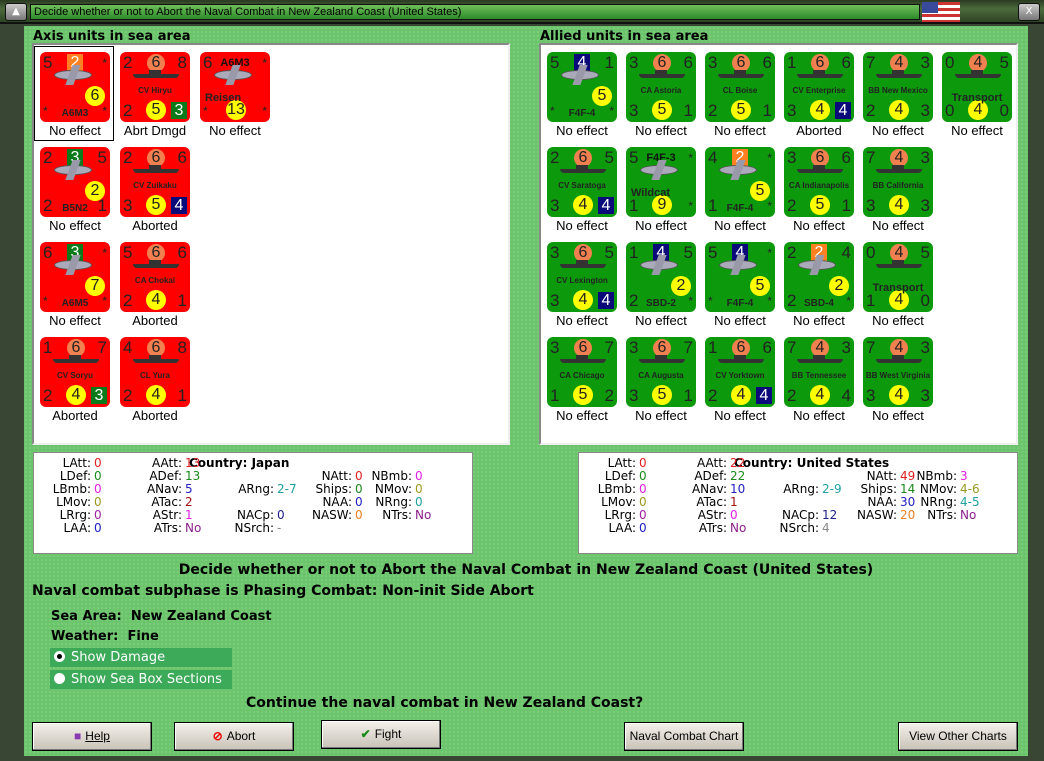 The height and width of the screenshot is (761, 1044). I want to click on stat-value-ldef: 0, so click(643, 476).